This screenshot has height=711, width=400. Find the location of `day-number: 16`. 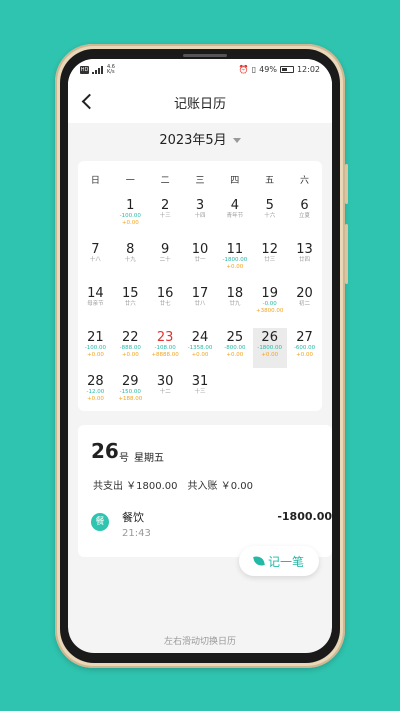

day-number: 16 is located at coordinates (165, 293).